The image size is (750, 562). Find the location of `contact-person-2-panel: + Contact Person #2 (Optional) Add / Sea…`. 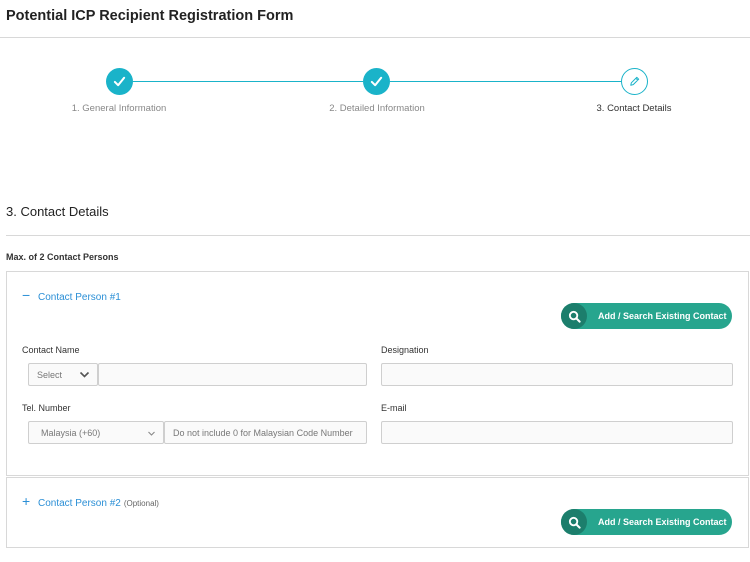

contact-person-2-panel: + Contact Person #2 (Optional) Add / Sea… is located at coordinates (377, 512).